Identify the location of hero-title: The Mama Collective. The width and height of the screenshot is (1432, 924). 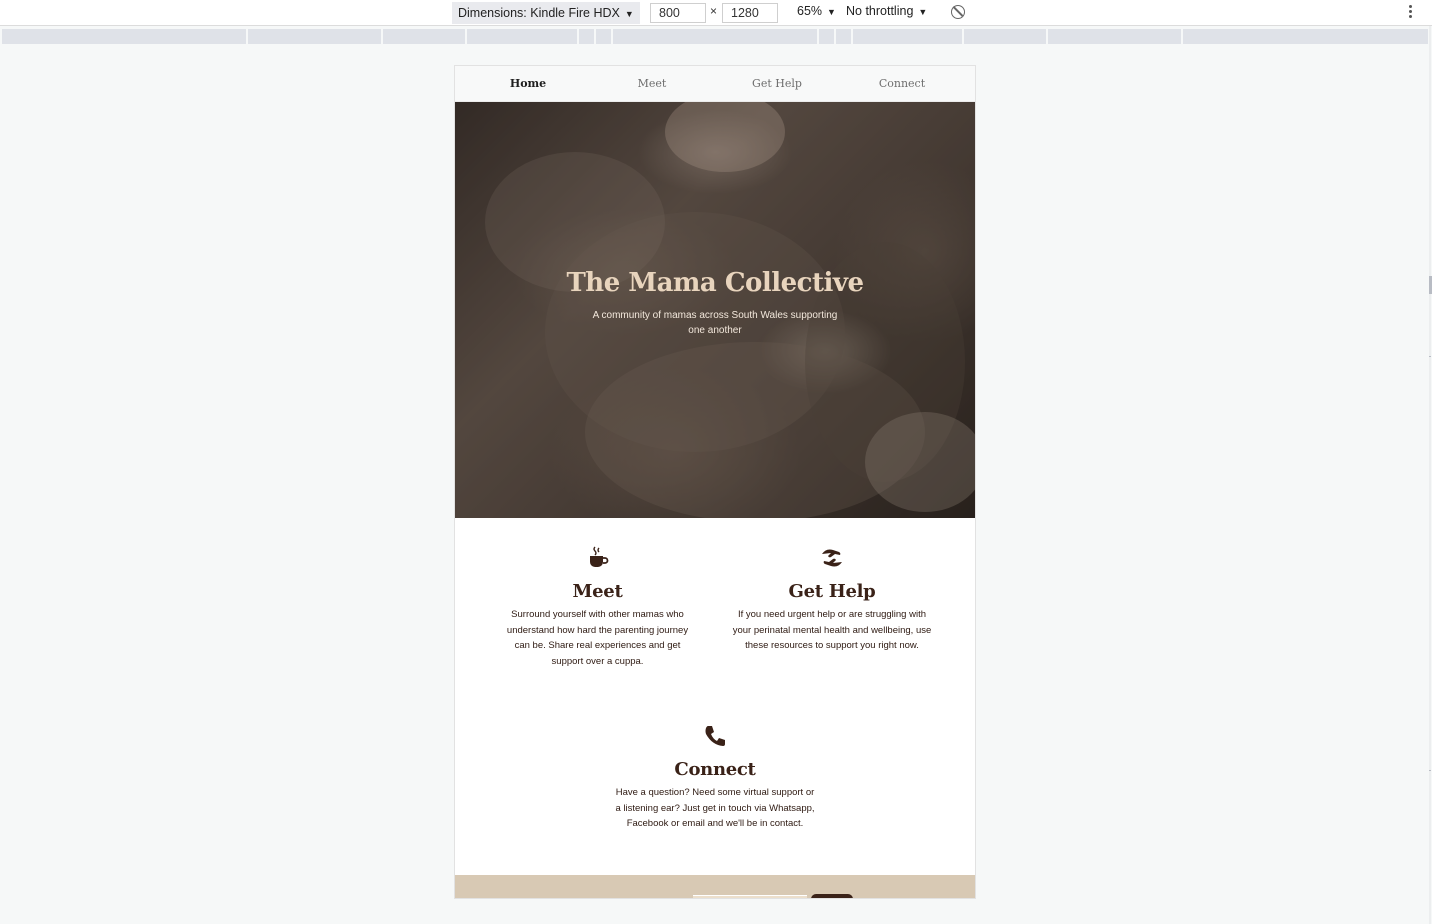
(715, 283).